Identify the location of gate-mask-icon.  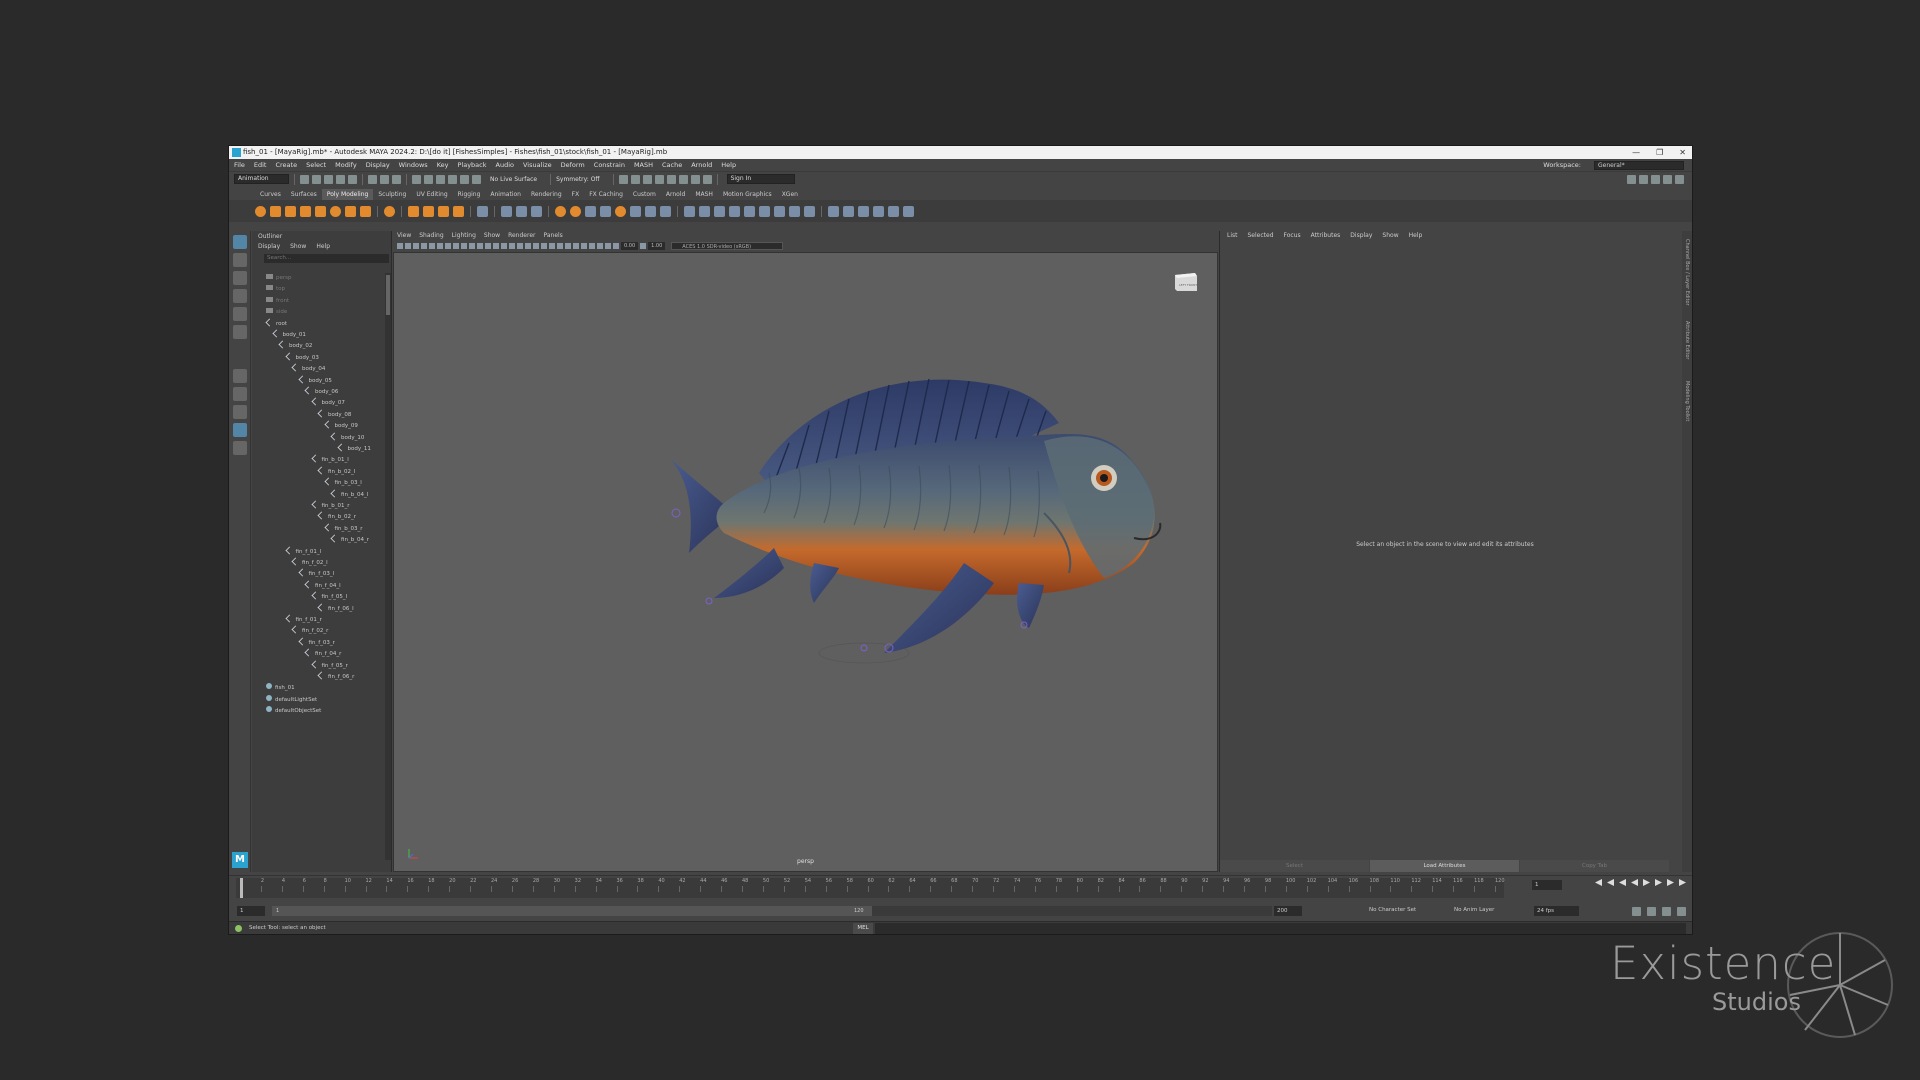
(472, 246).